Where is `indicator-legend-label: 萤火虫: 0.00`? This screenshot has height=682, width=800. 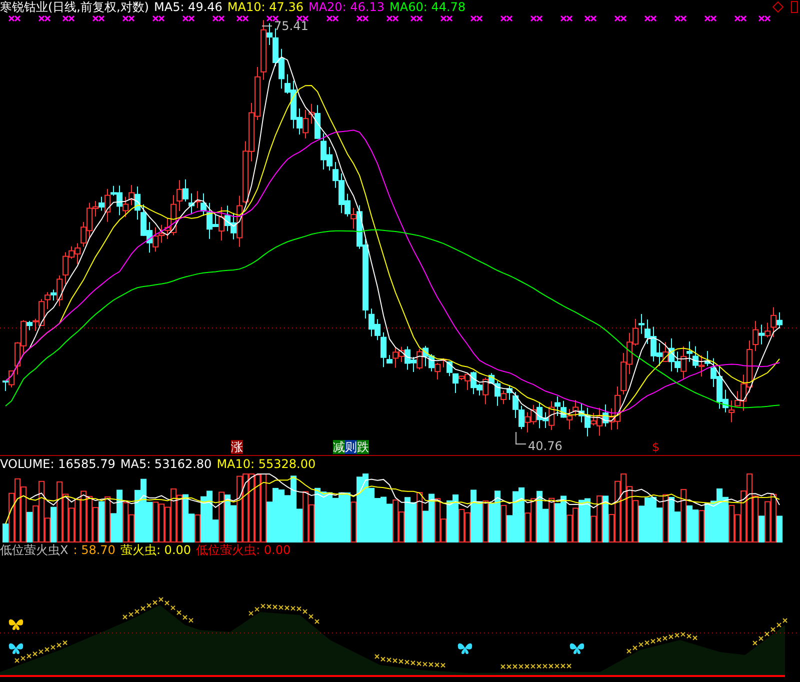
indicator-legend-label: 萤火虫: 0.00 is located at coordinates (156, 550).